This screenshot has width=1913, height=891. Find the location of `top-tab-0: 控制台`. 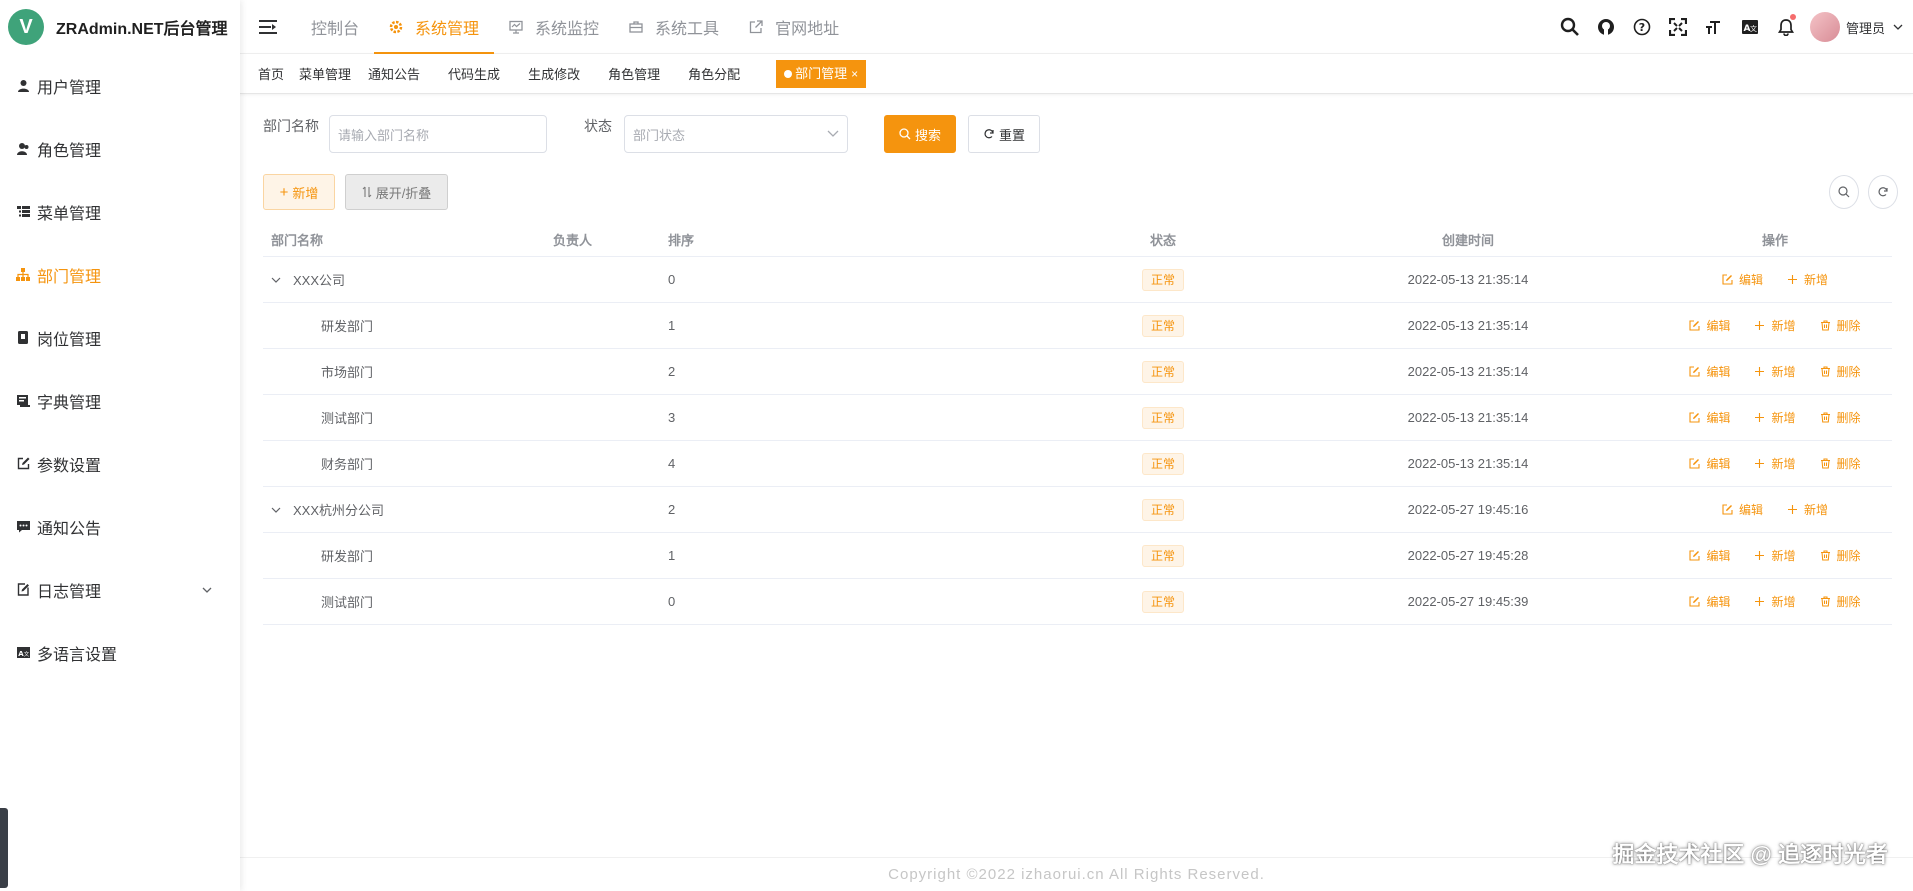

top-tab-0: 控制台 is located at coordinates (335, 27).